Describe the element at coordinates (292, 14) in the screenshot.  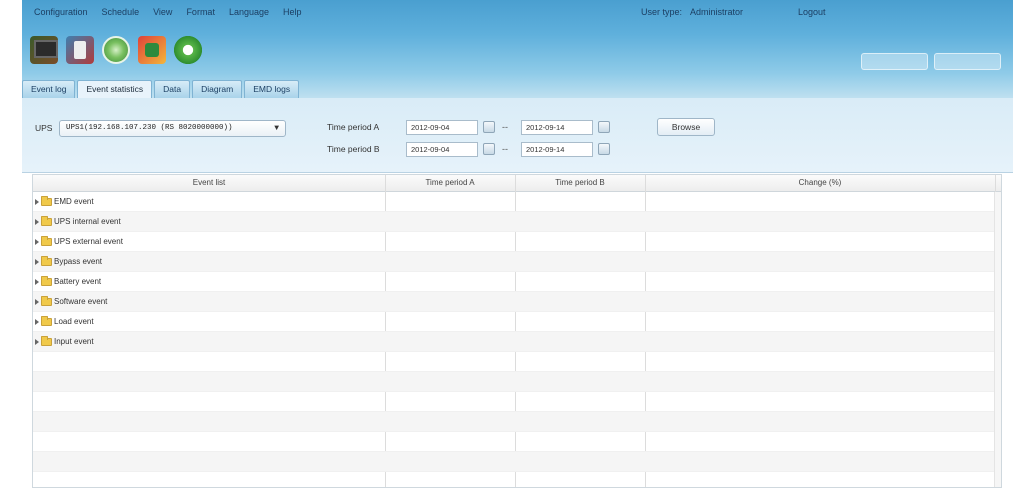
I see `menu-help: Help` at that location.